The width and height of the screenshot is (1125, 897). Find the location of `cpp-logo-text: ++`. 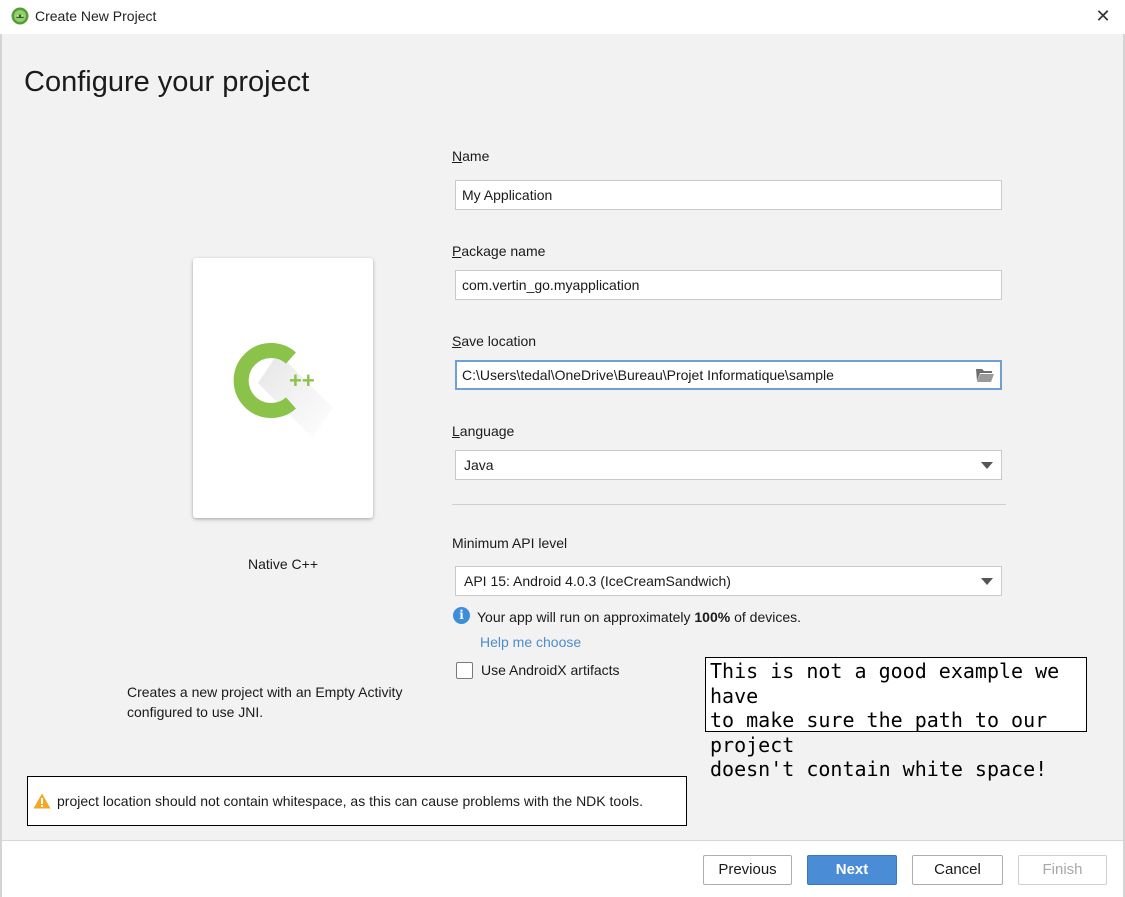

cpp-logo-text: ++ is located at coordinates (302, 380).